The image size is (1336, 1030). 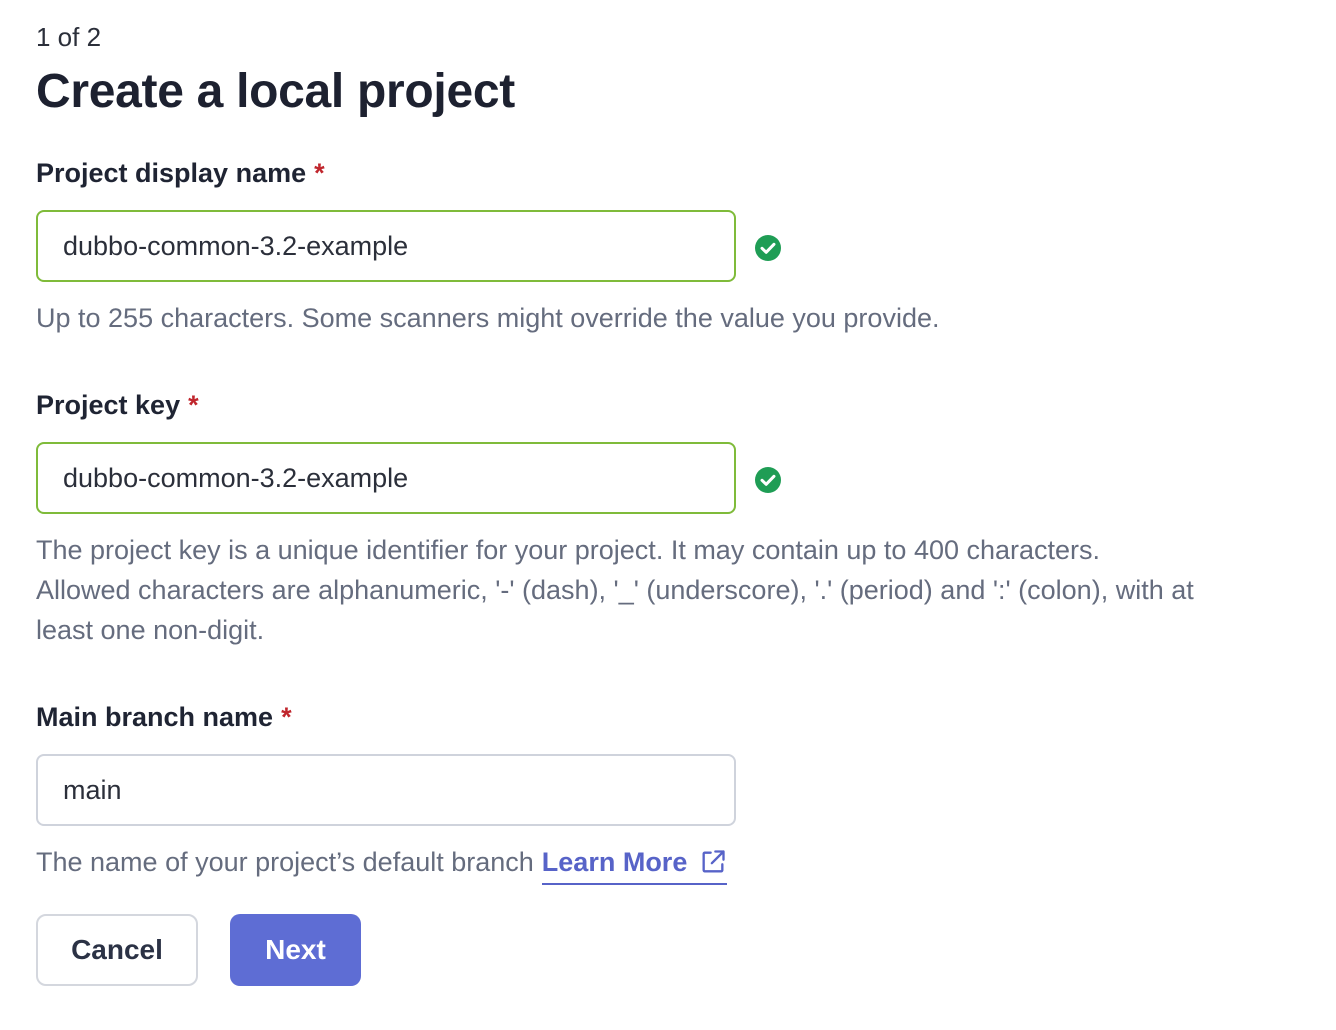 I want to click on page-title: Create a local project, so click(x=275, y=91).